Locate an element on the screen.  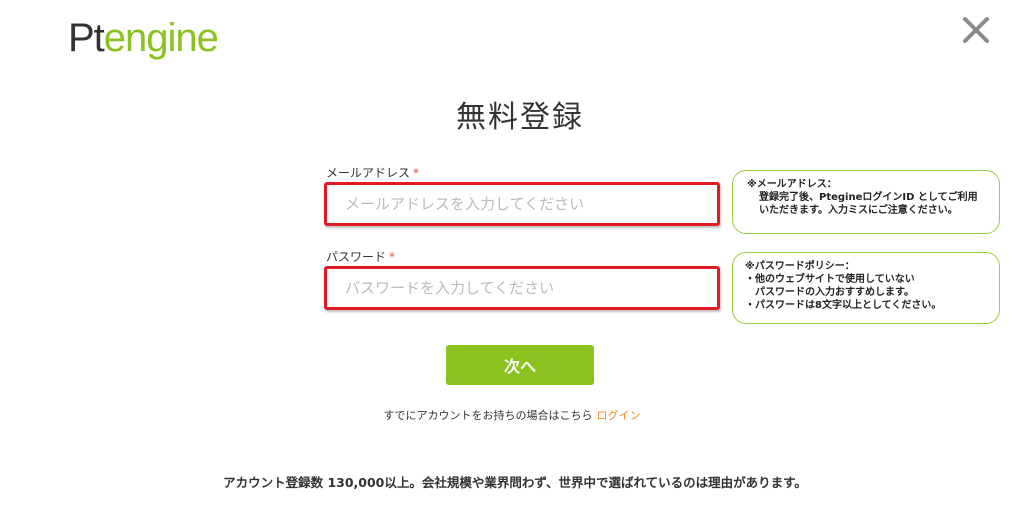
password-label-text: パスワード is located at coordinates (356, 257).